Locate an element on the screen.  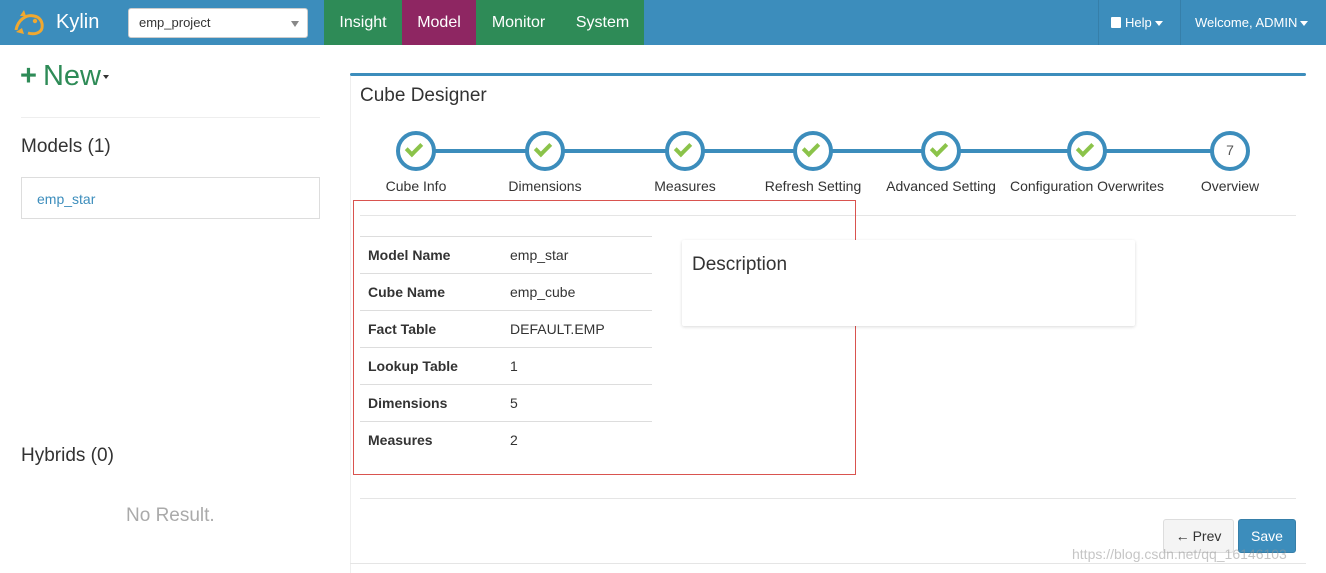
tab-system: System is located at coordinates (602, 22).